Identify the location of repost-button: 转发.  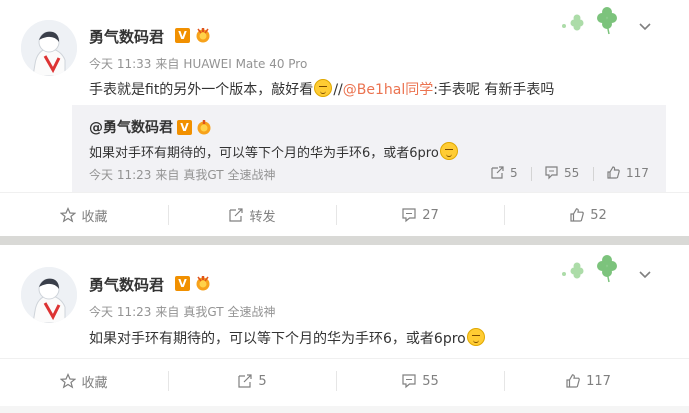
(252, 215).